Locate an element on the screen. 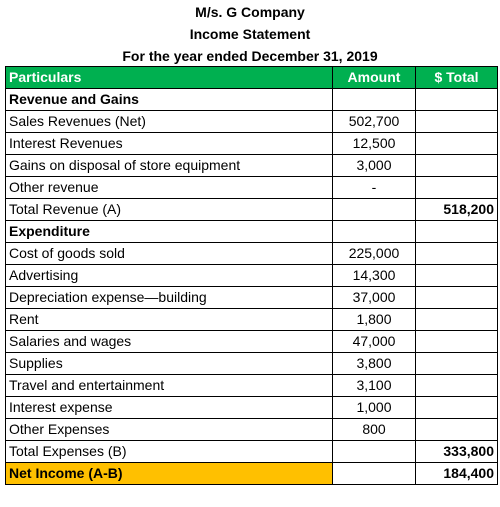  row-amount: 3,800 is located at coordinates (374, 363).